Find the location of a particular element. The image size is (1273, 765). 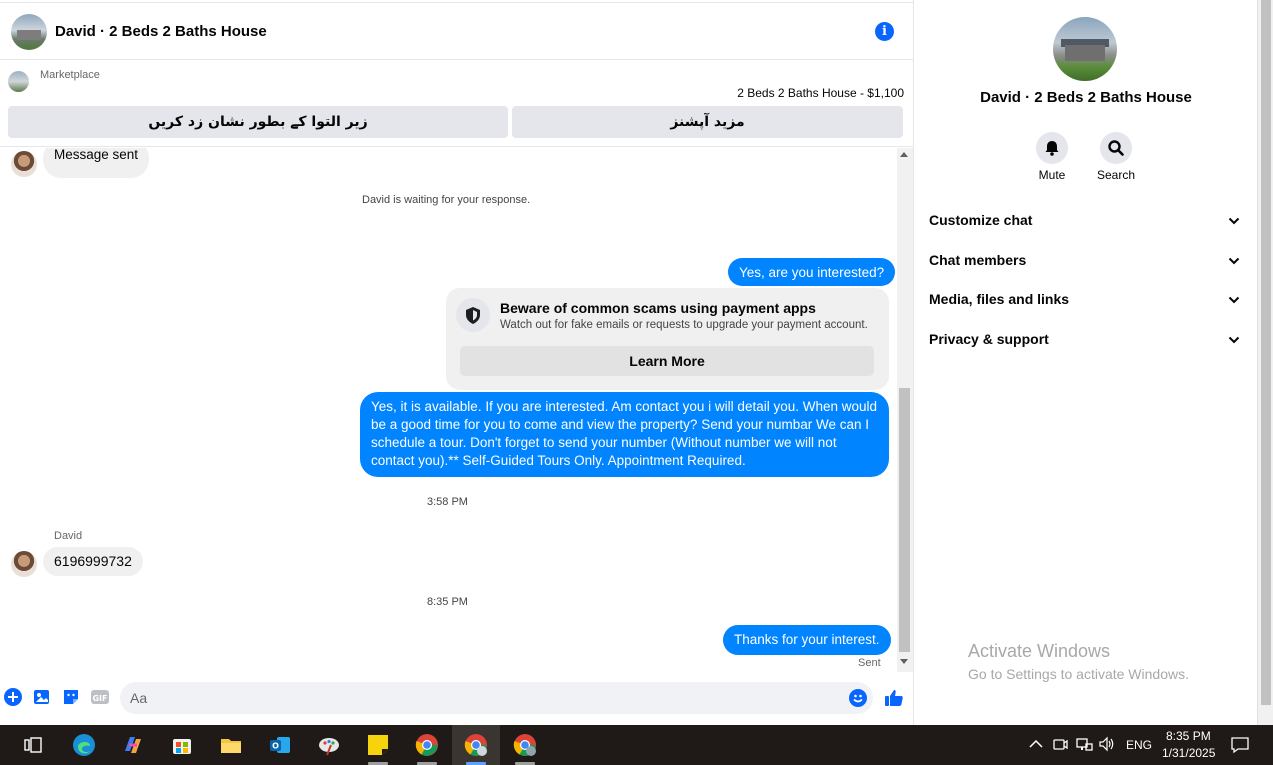

section-label: Chat members is located at coordinates (978, 260).